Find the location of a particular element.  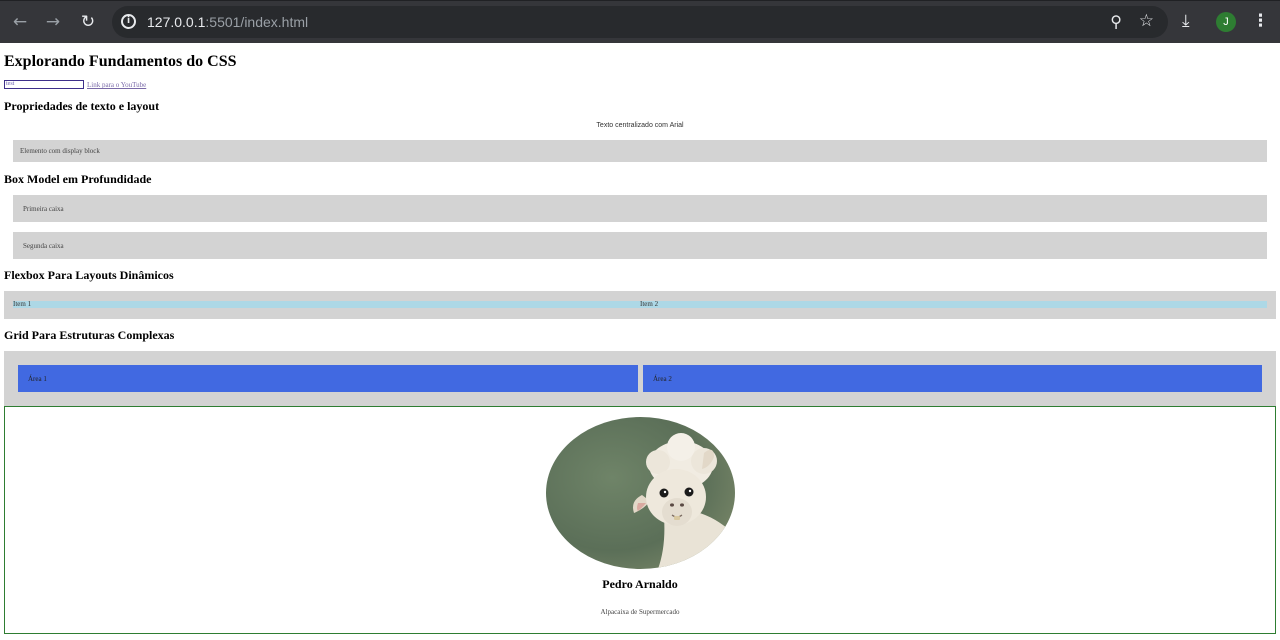

youtube-link: Link para o YouTube is located at coordinates (116, 85).